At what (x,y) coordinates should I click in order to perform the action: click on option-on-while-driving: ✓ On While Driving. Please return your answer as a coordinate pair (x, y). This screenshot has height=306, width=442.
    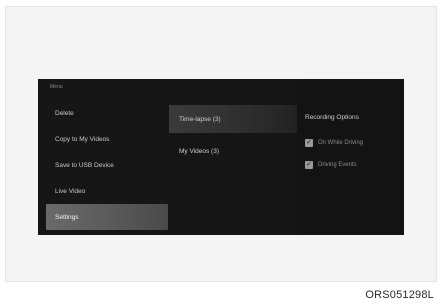
    Looking at the image, I should click on (334, 143).